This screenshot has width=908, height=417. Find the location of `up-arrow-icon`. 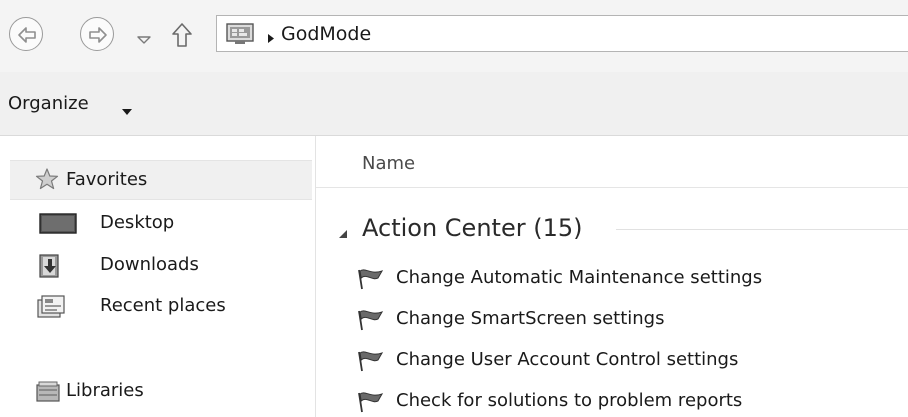

up-arrow-icon is located at coordinates (182, 35).